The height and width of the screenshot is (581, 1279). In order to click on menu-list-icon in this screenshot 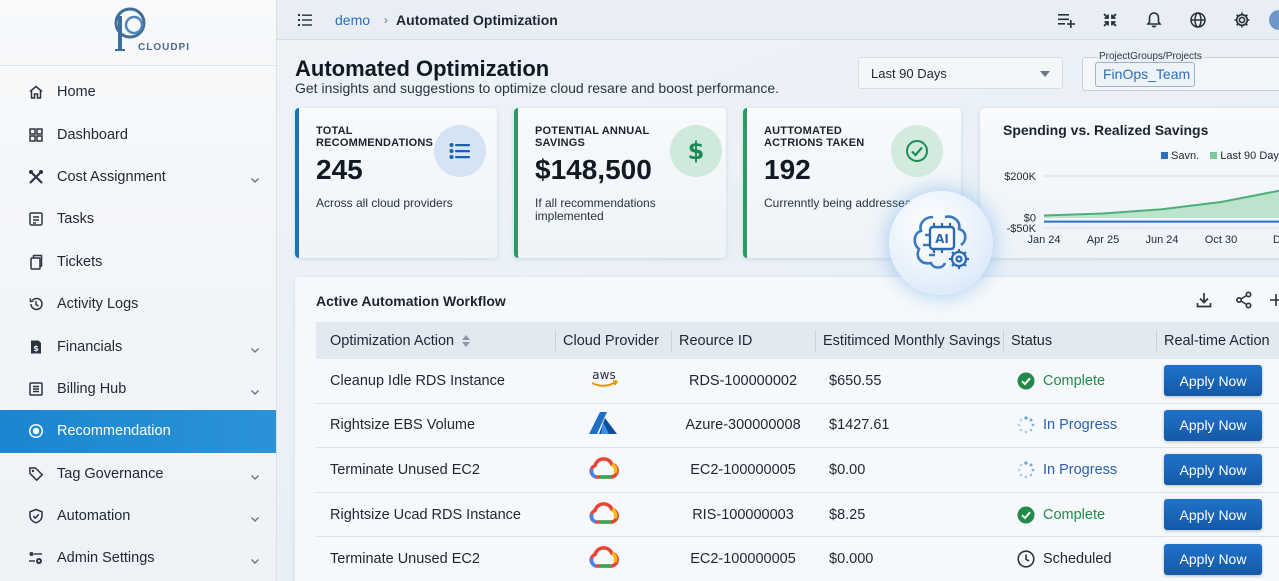, I will do `click(305, 20)`.